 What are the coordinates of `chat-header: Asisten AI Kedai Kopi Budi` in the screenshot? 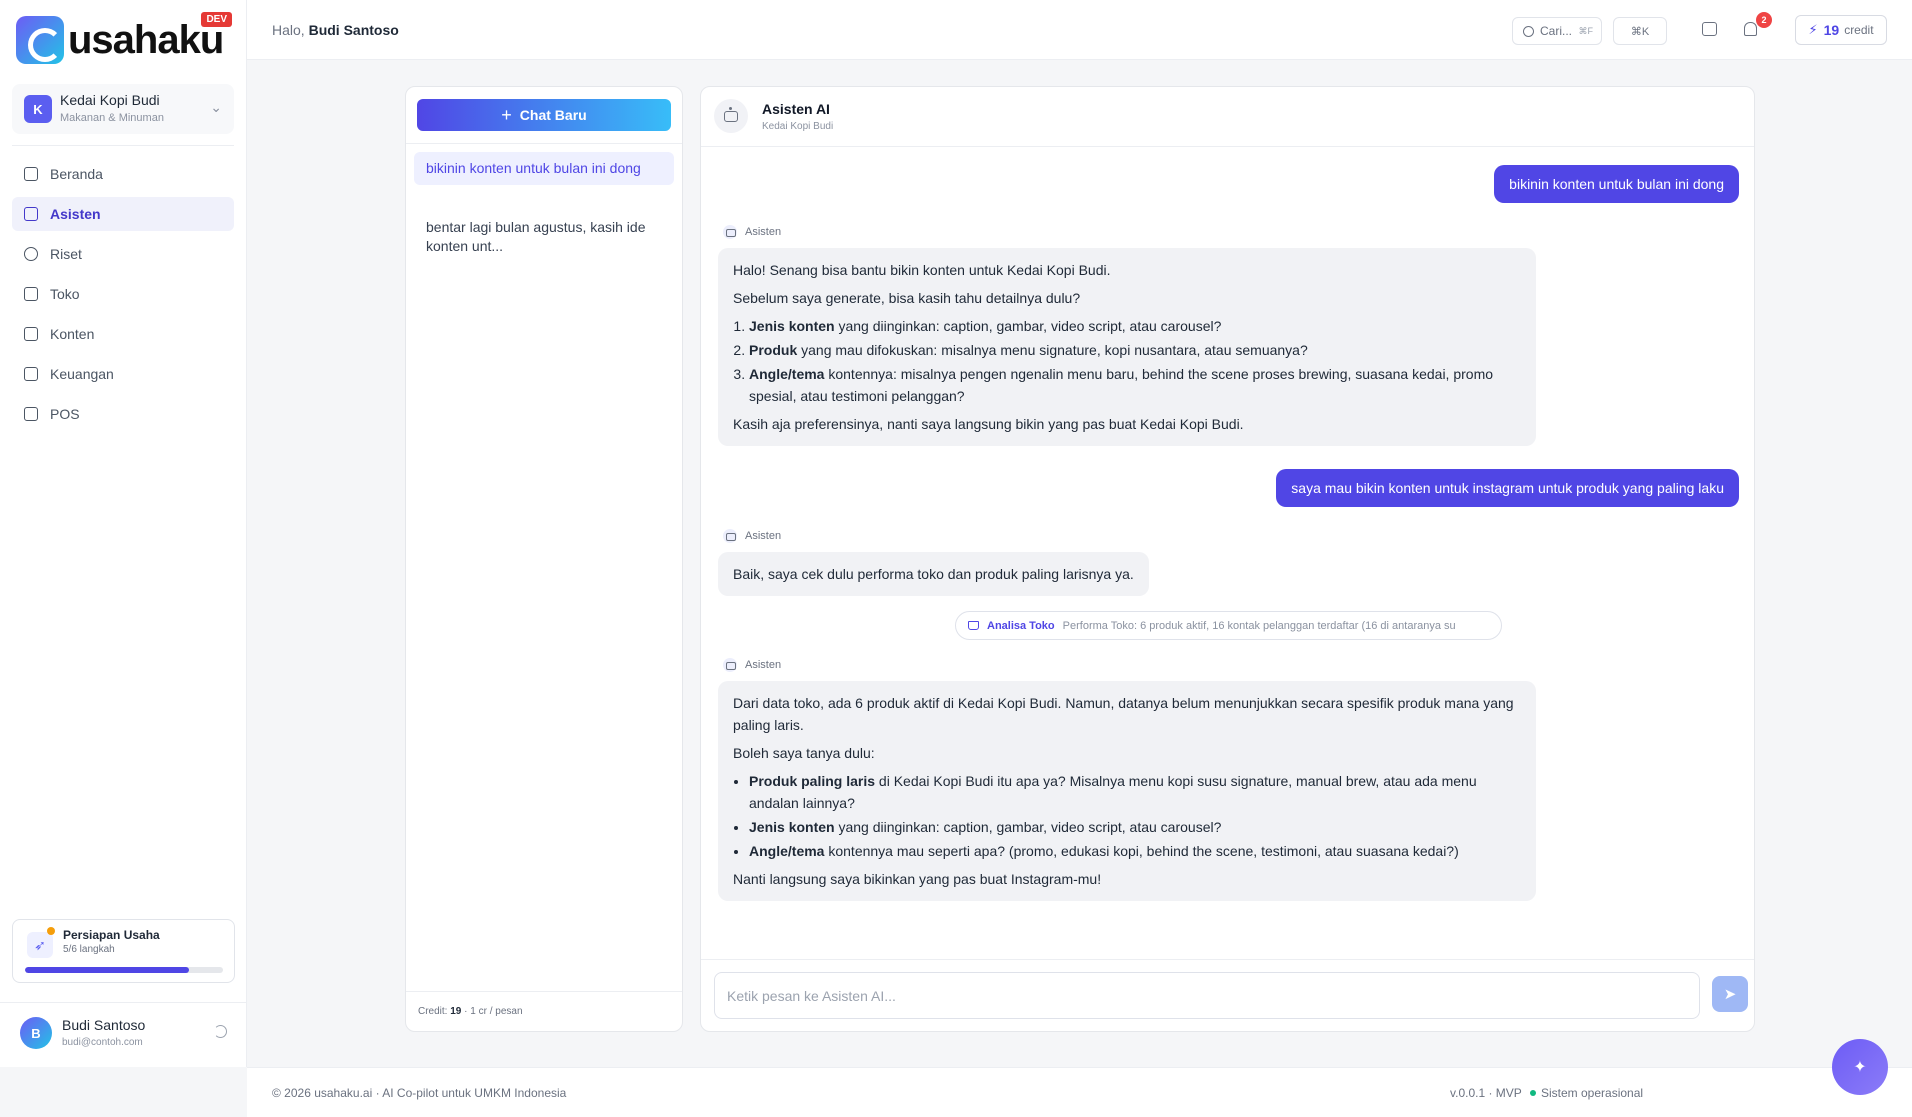 It's located at (1227, 117).